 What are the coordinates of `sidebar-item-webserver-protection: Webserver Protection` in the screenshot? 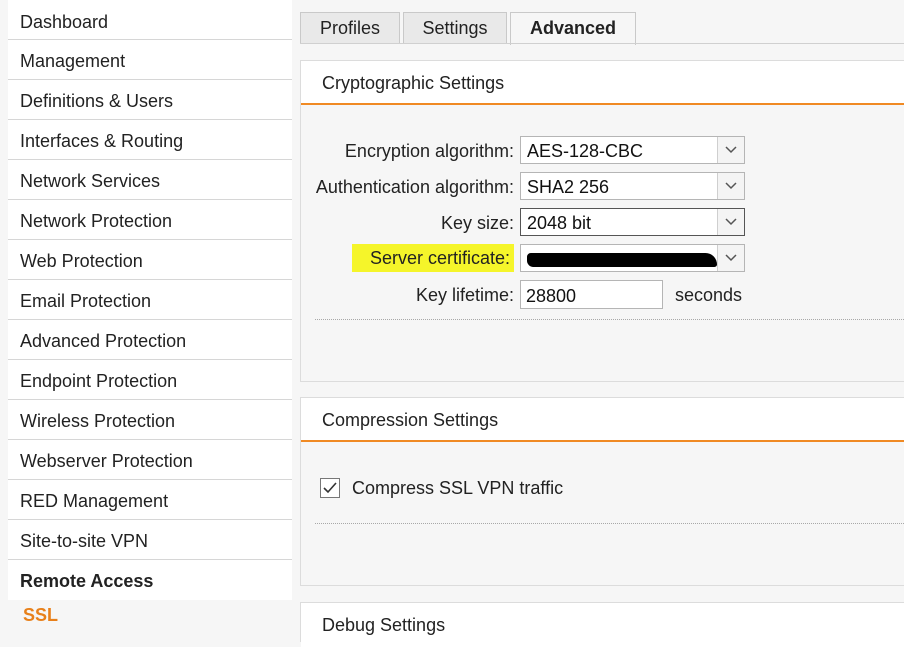 It's located at (150, 460).